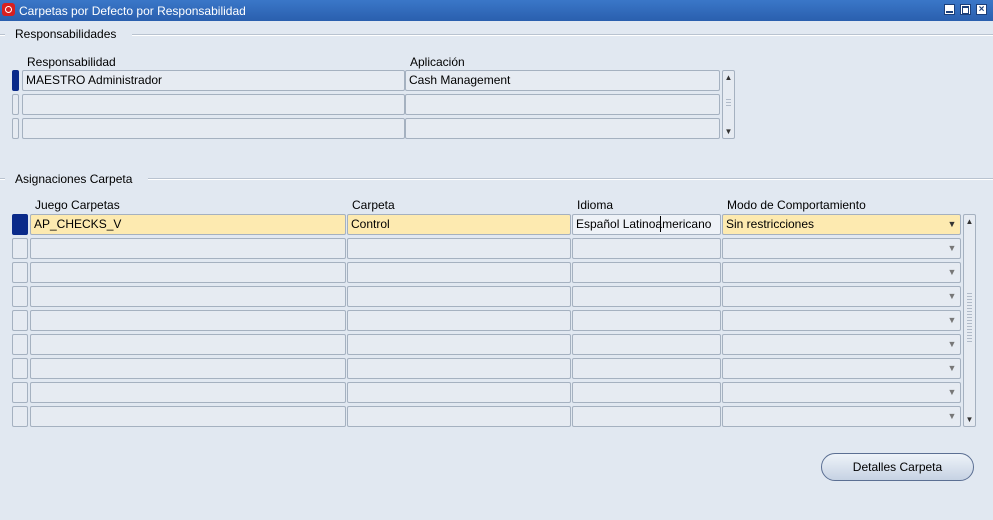 Image resolution: width=993 pixels, height=520 pixels. What do you see at coordinates (71, 62) in the screenshot?
I see `column-header-responsabilidad: Responsabilidad` at bounding box center [71, 62].